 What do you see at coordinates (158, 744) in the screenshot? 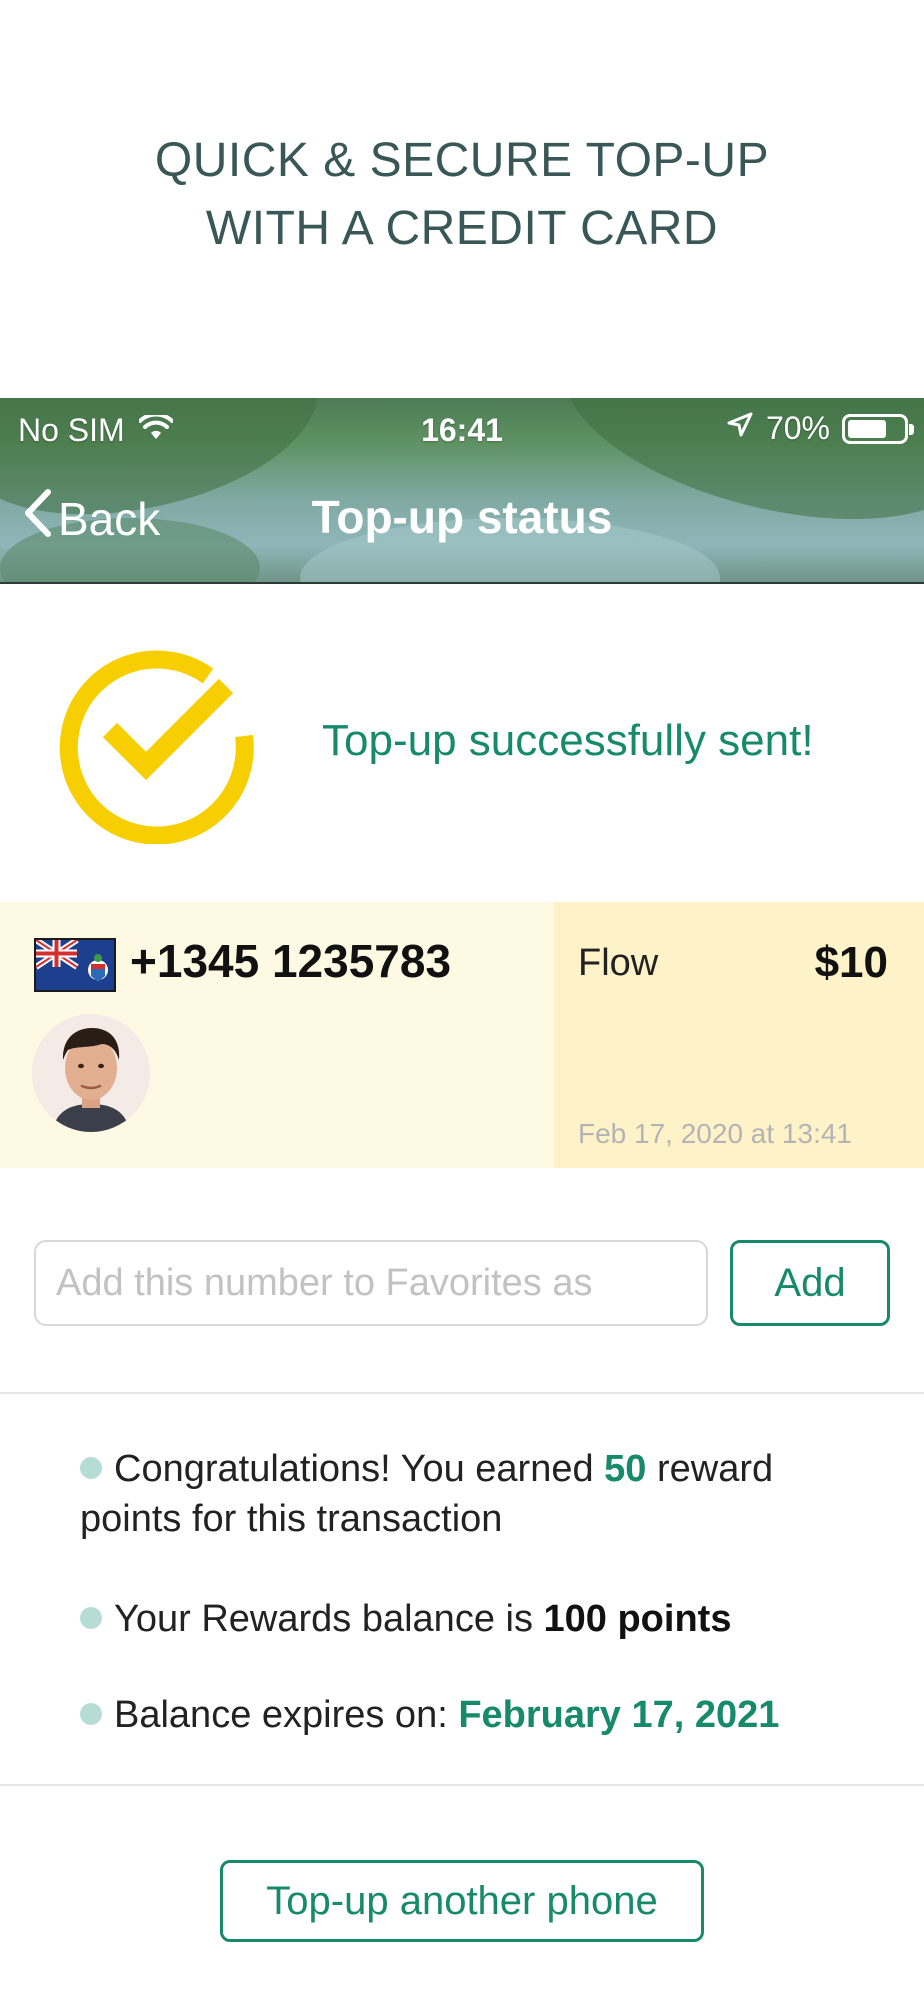
I see `checkmark-circle-icon` at bounding box center [158, 744].